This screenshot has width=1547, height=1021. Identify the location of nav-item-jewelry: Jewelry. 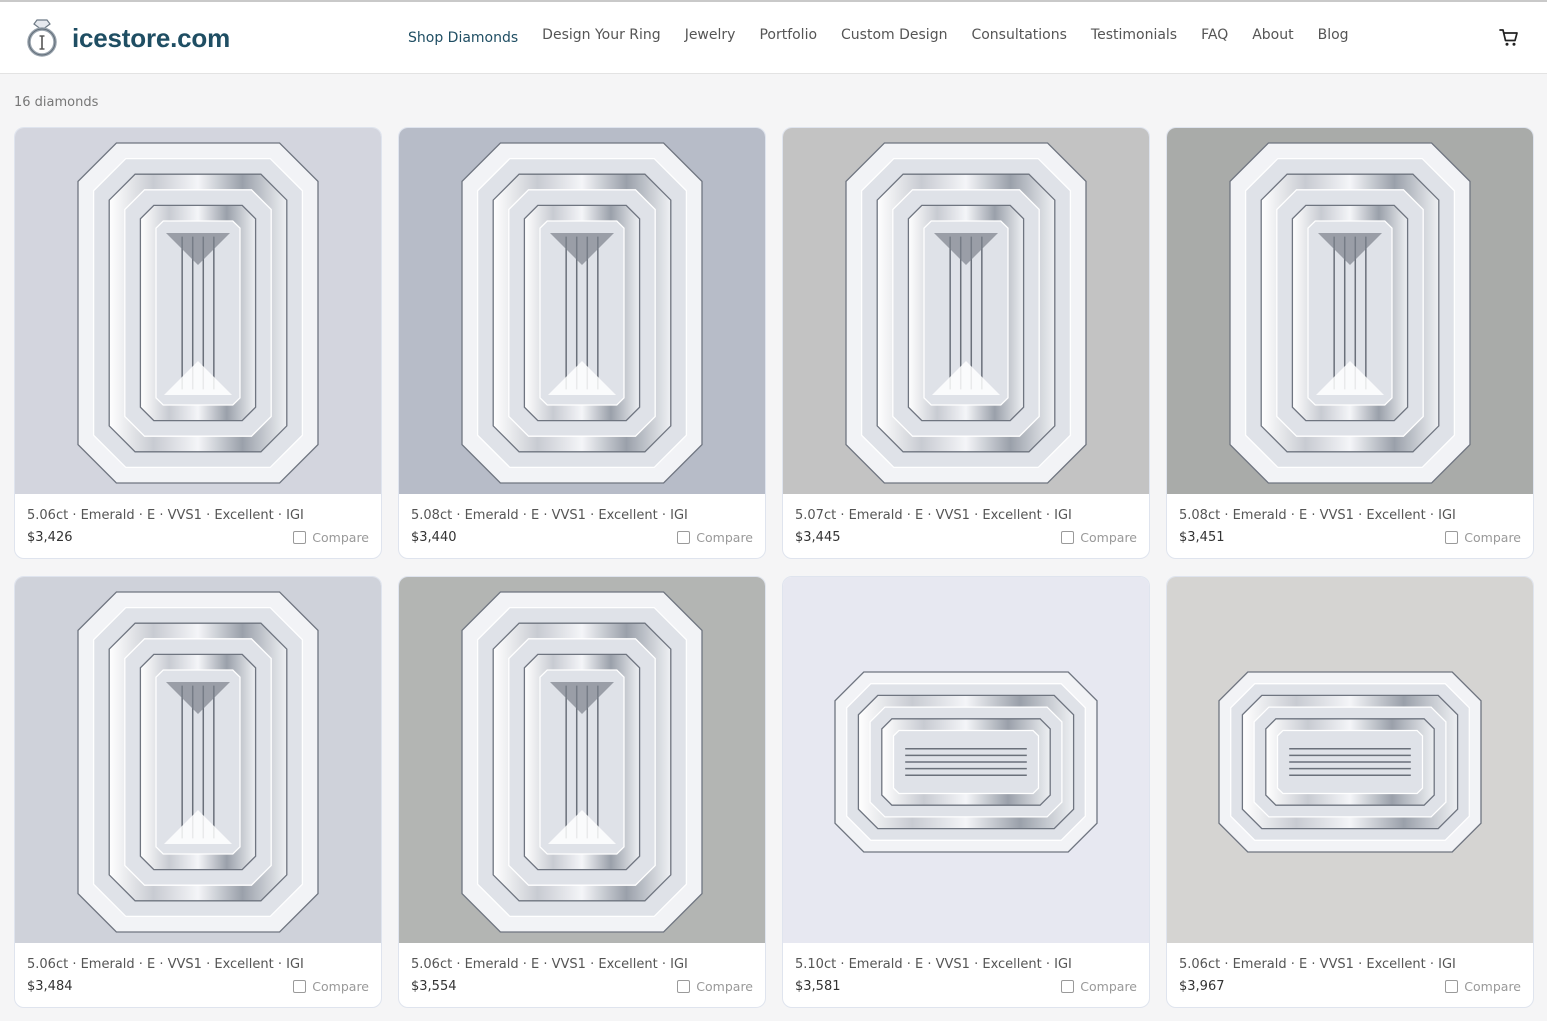
(710, 35).